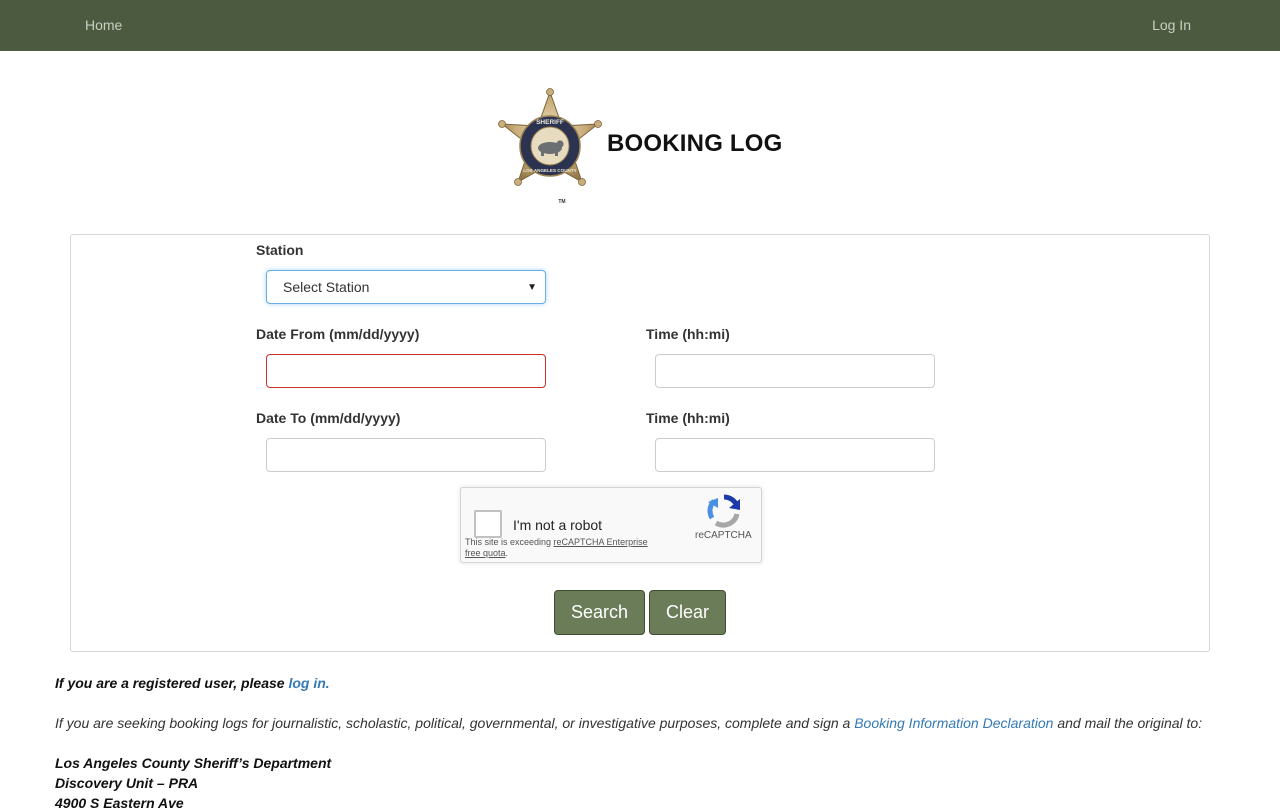 The width and height of the screenshot is (1280, 811). Describe the element at coordinates (172, 683) in the screenshot. I see `registered-user-text: If you are a registered user, please` at that location.